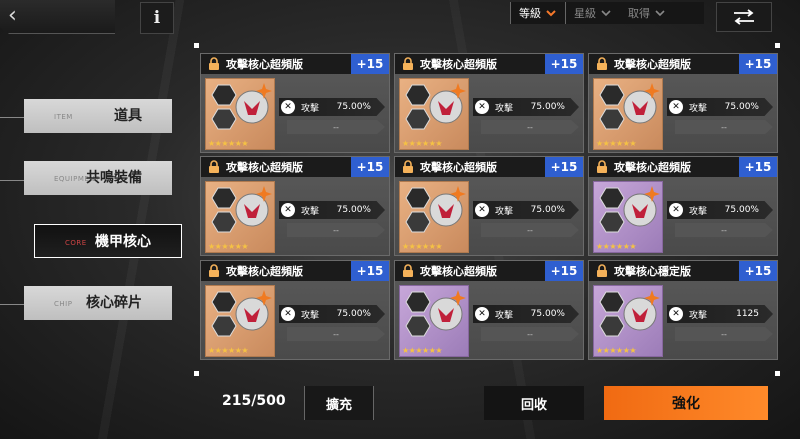  I want to click on sort-tab-star: 星級, so click(593, 13).